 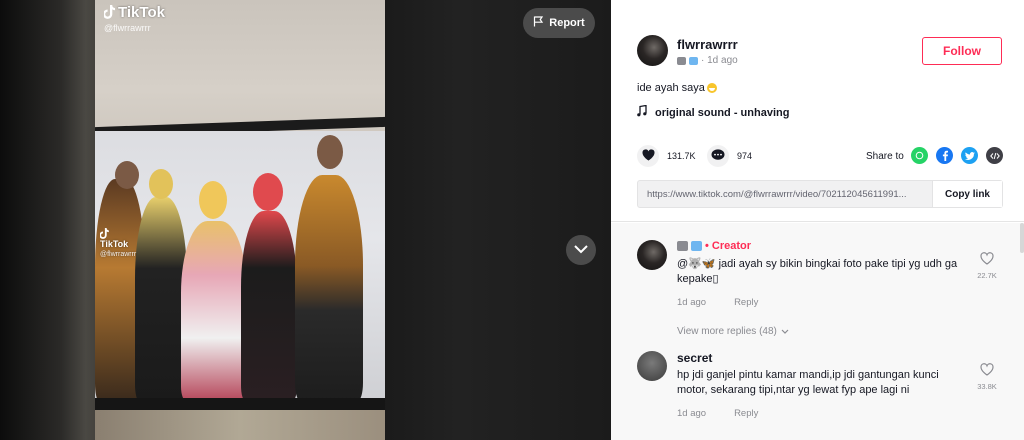 What do you see at coordinates (681, 156) in the screenshot?
I see `like-count: 131.7K` at bounding box center [681, 156].